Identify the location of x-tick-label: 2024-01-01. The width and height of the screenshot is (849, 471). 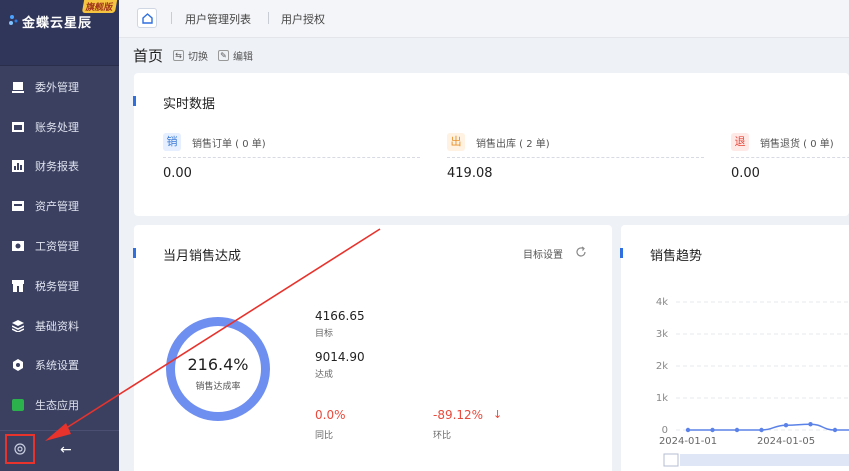
(688, 441).